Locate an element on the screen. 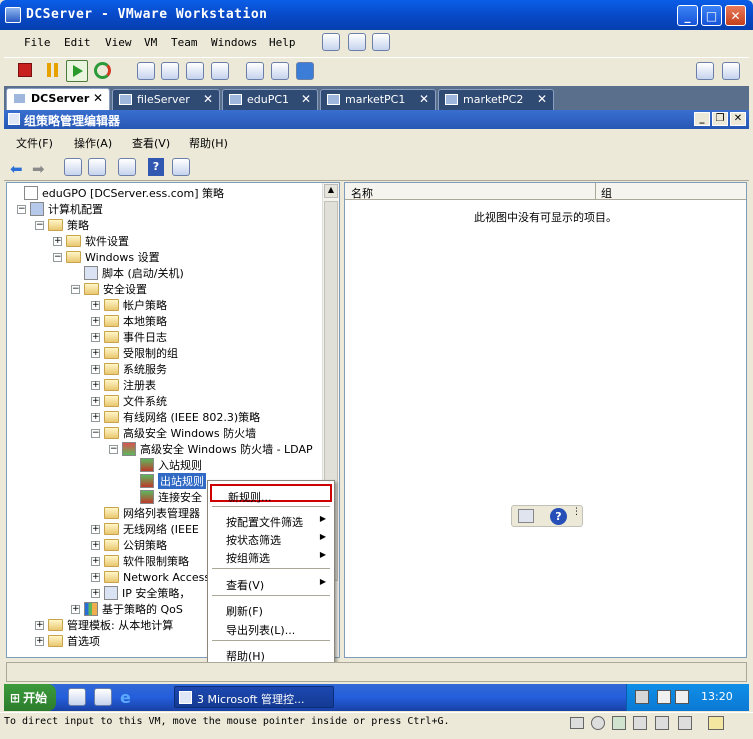  tree-software-settings: + 软件设置 is located at coordinates (91, 241).